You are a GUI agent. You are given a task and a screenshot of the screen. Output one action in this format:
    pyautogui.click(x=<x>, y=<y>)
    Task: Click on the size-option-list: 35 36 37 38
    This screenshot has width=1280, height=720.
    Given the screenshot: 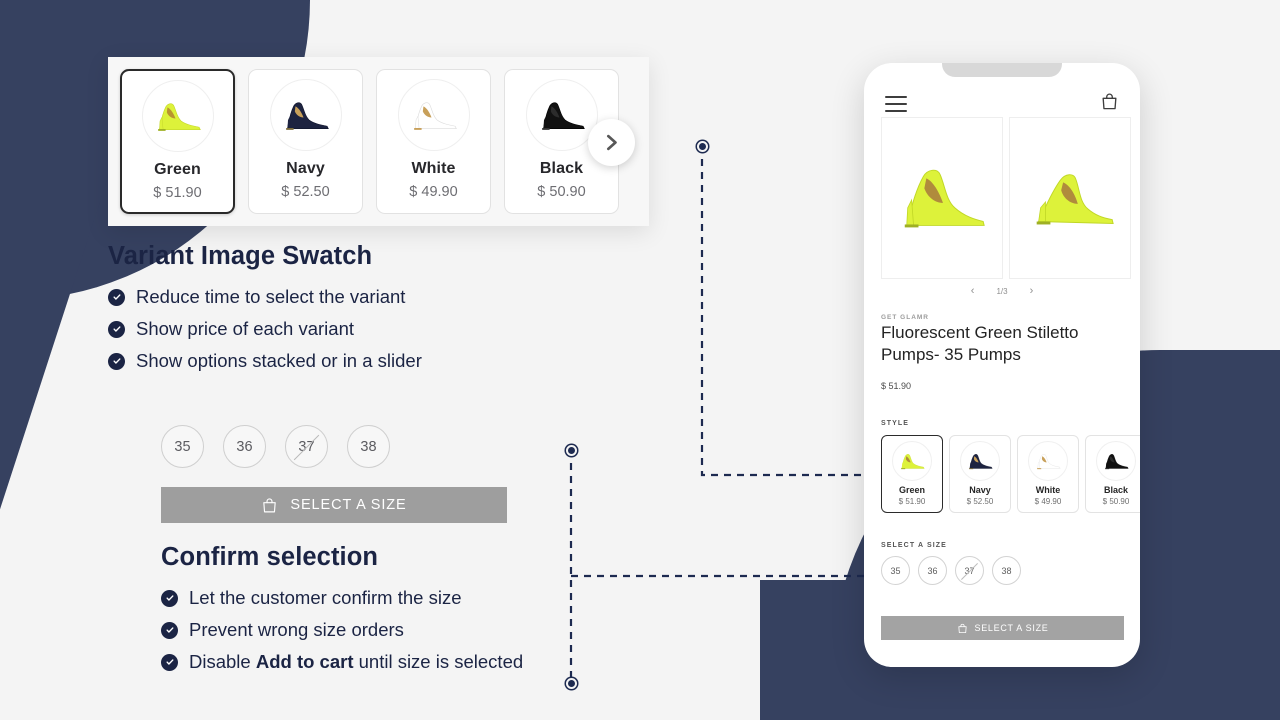 What is the action you would take?
    pyautogui.click(x=275, y=446)
    